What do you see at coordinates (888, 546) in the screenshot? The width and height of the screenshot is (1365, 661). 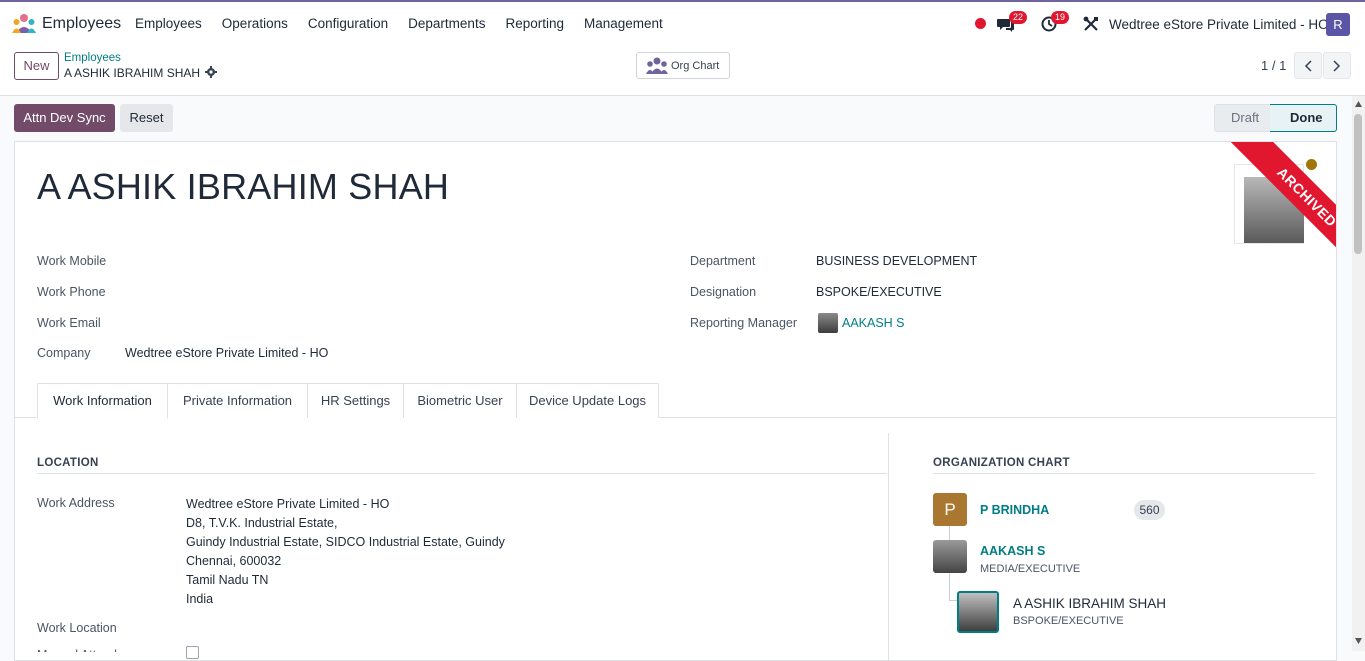 I see `column-divider` at bounding box center [888, 546].